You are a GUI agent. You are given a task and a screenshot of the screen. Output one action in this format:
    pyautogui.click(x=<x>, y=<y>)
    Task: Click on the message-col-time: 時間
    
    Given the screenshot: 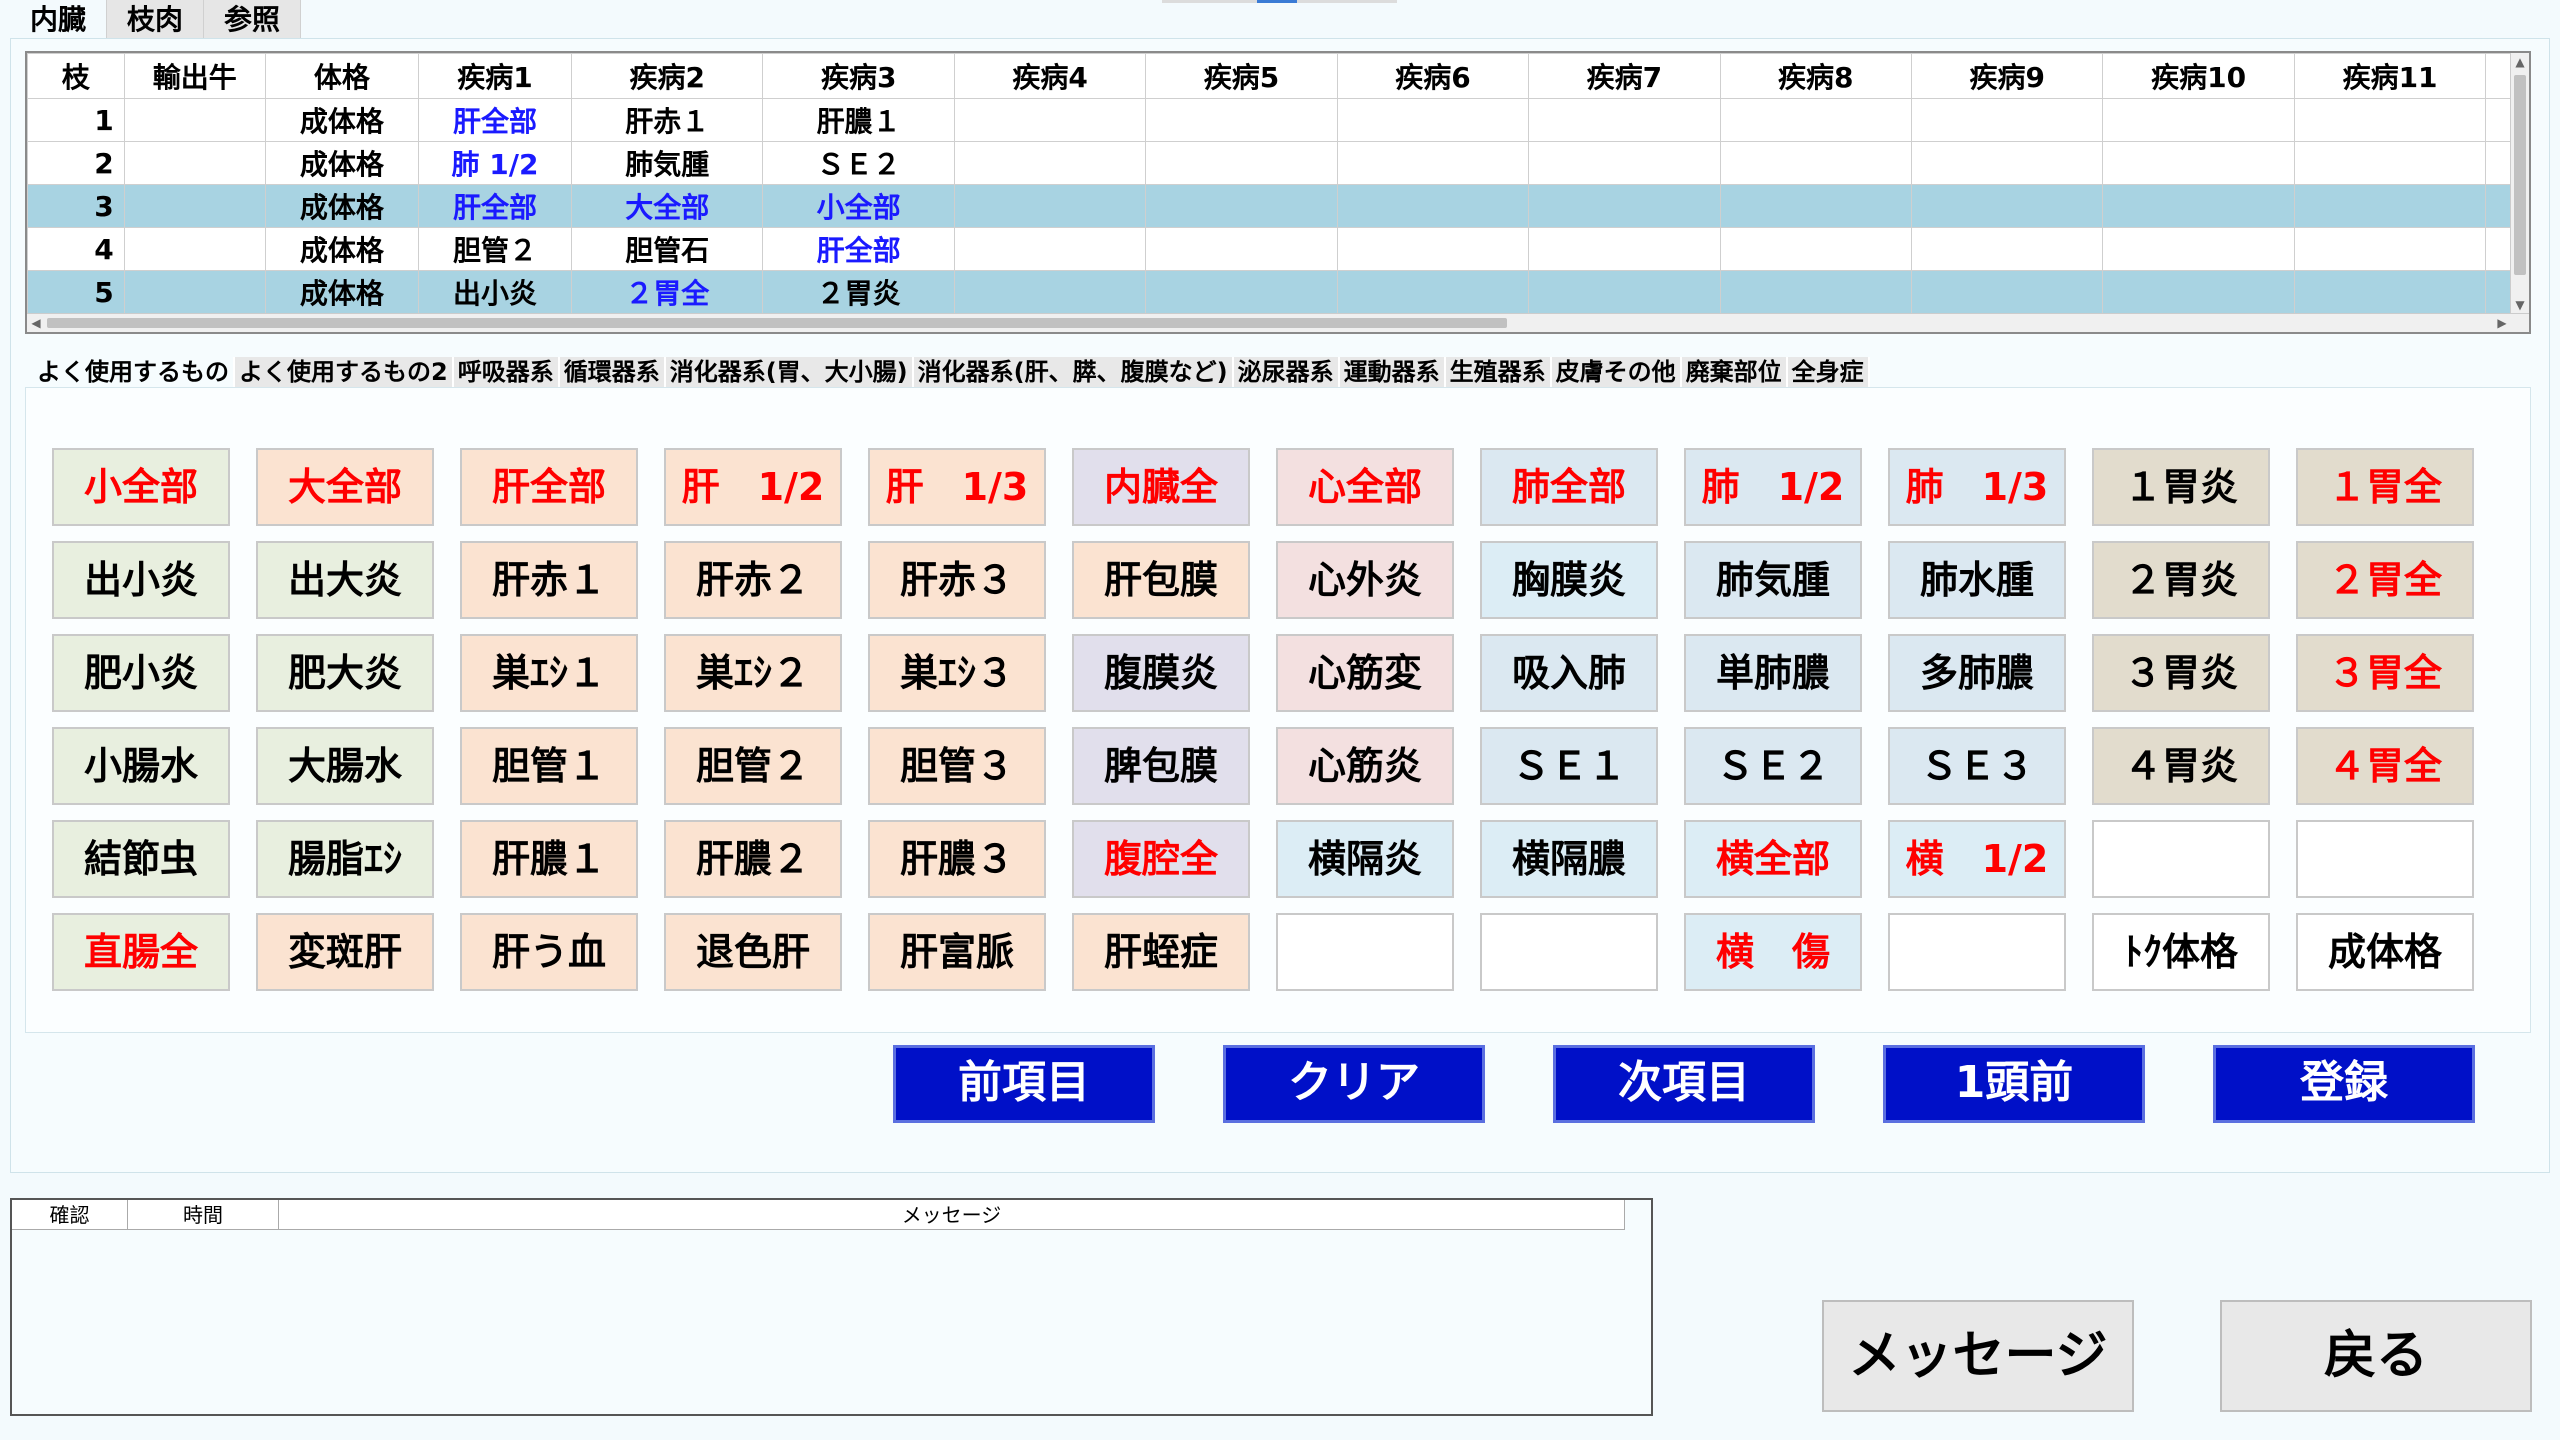 What is the action you would take?
    pyautogui.click(x=203, y=1215)
    